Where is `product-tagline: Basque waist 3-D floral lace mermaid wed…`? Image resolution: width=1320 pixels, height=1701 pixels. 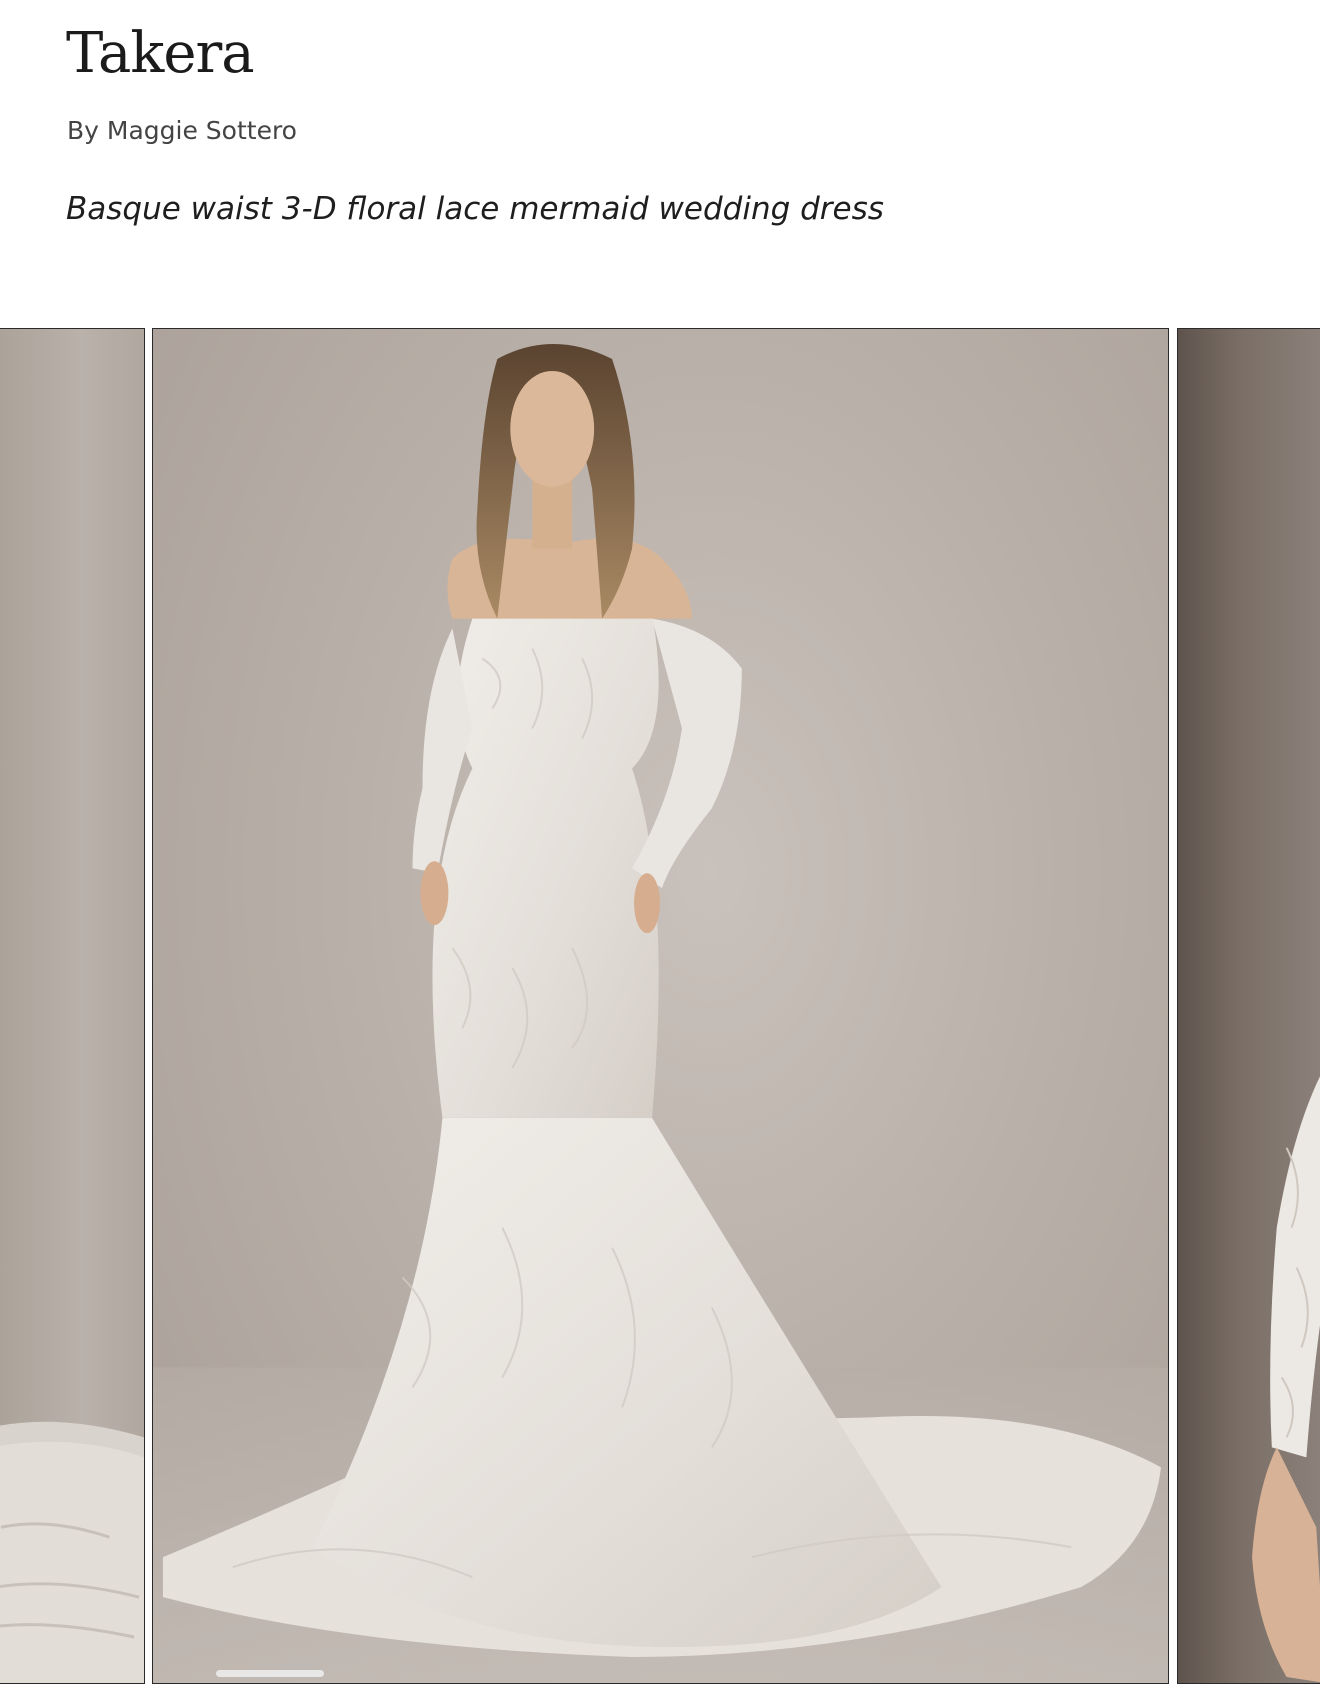 product-tagline: Basque waist 3-D floral lace mermaid wed… is located at coordinates (475, 209).